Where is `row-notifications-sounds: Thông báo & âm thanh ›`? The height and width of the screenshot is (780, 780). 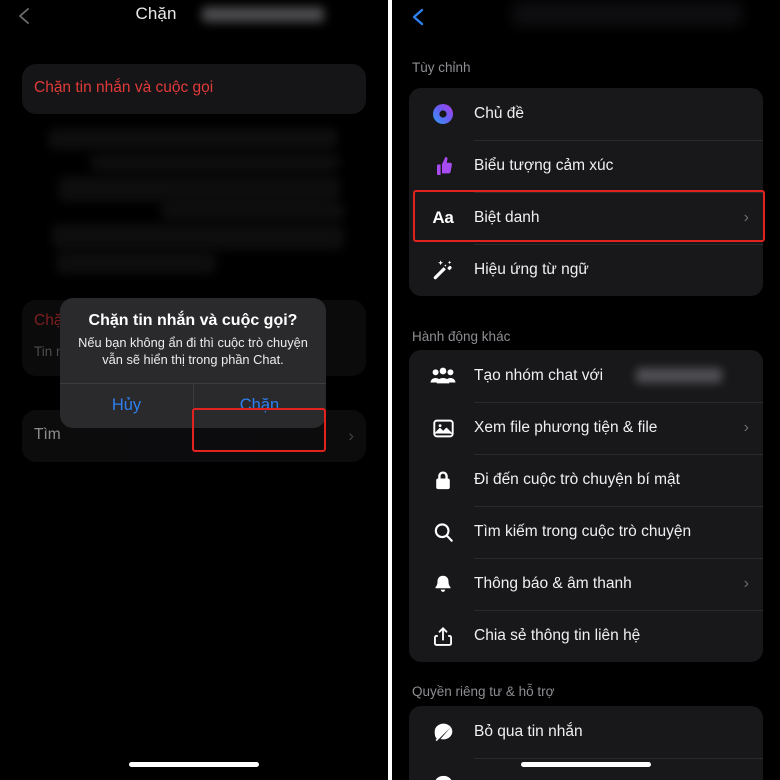
row-notifications-sounds: Thông báo & âm thanh › is located at coordinates (586, 584).